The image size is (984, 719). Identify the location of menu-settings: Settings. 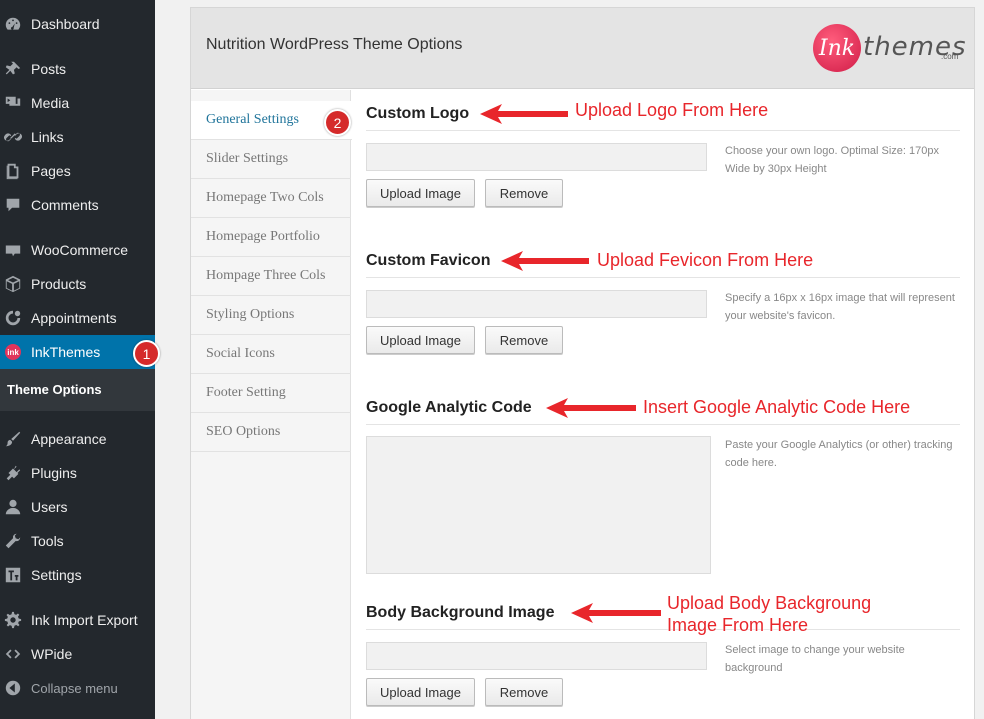
(77, 575).